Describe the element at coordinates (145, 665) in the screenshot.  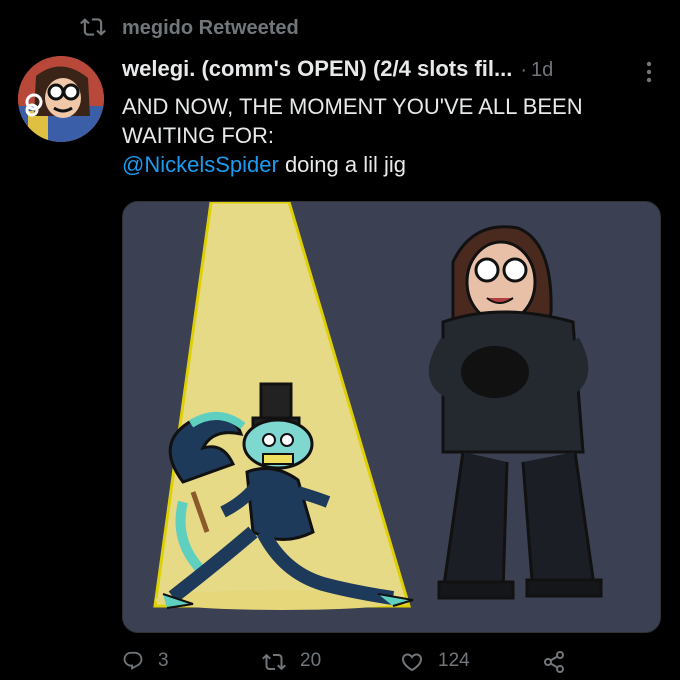
I see `reply-button: 3` at that location.